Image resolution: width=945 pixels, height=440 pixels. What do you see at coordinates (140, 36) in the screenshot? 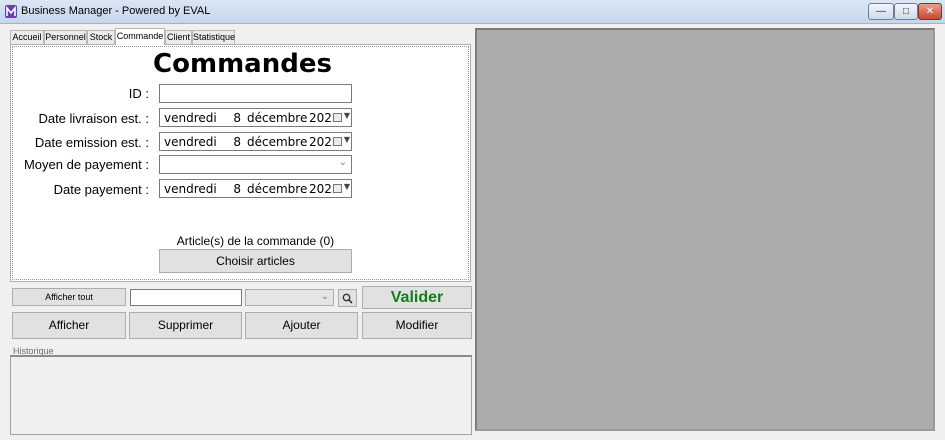
I see `tab-commande: Commande` at bounding box center [140, 36].